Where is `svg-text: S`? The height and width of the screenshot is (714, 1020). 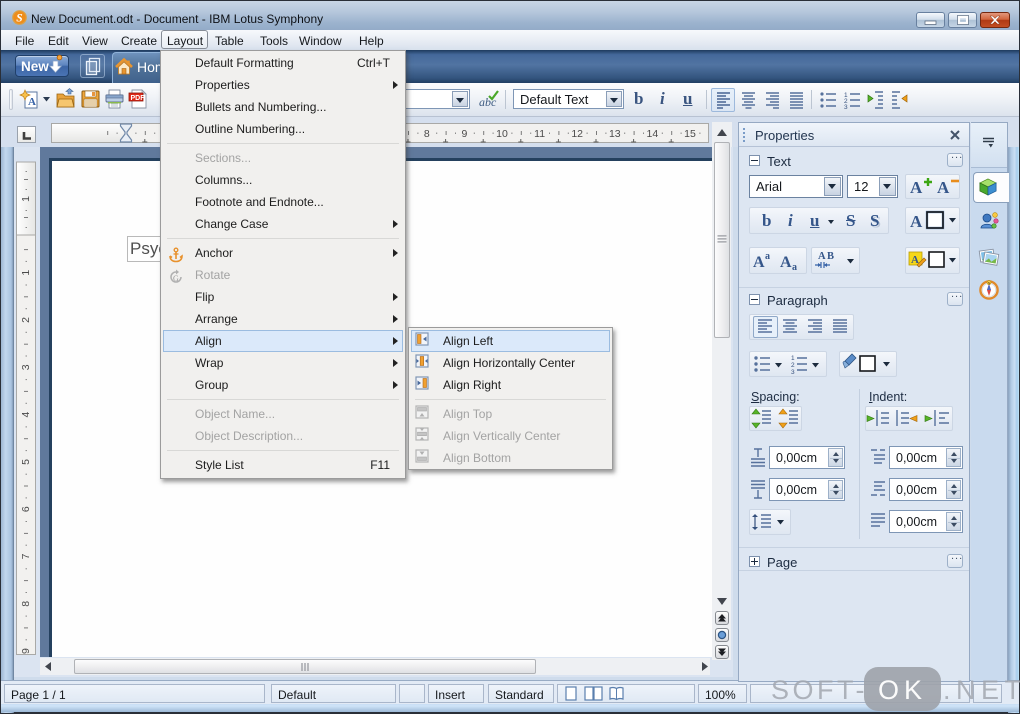
svg-text: S is located at coordinates (19, 19).